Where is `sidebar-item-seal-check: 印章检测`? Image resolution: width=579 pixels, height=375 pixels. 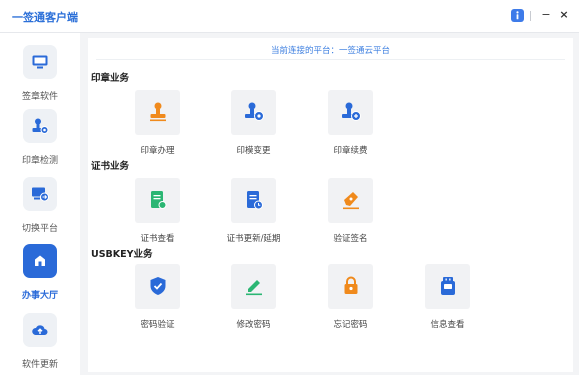
sidebar-item-seal-check: 印章检测 is located at coordinates (40, 142).